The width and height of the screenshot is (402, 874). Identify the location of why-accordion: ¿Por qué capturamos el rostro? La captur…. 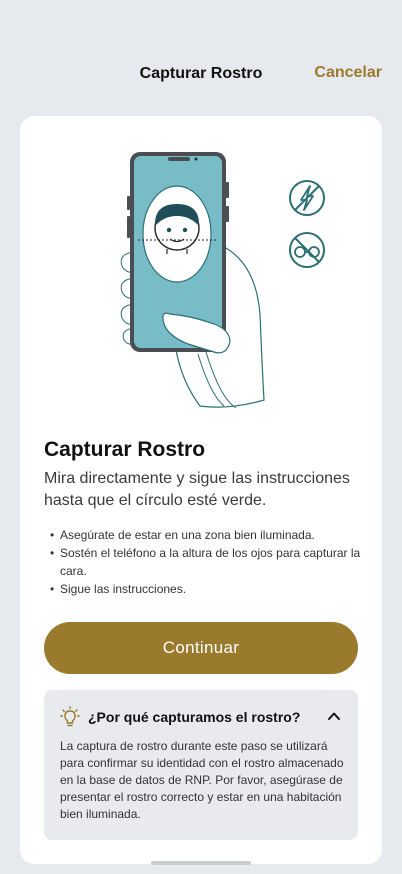
(201, 765).